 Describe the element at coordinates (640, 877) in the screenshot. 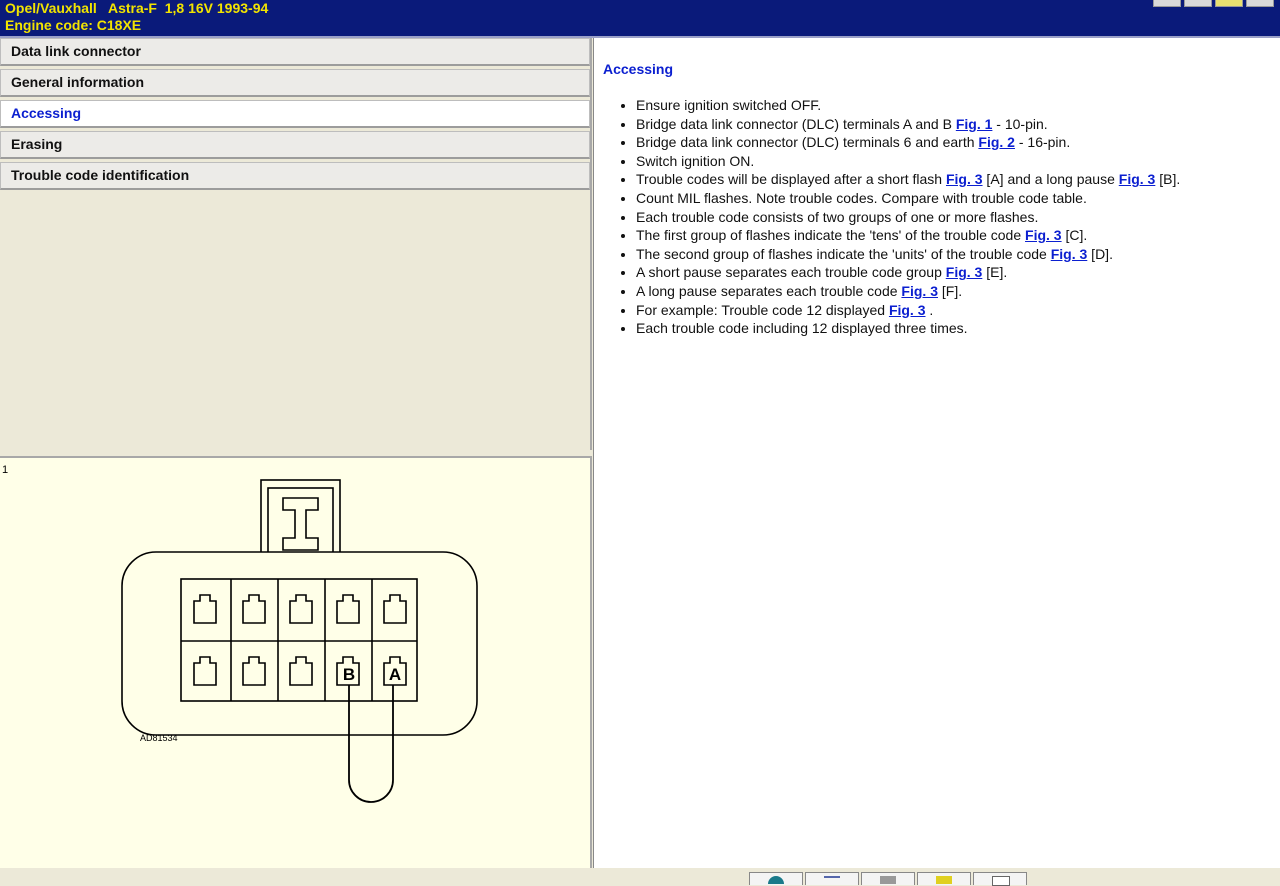

I see `bottom-toolbar` at that location.